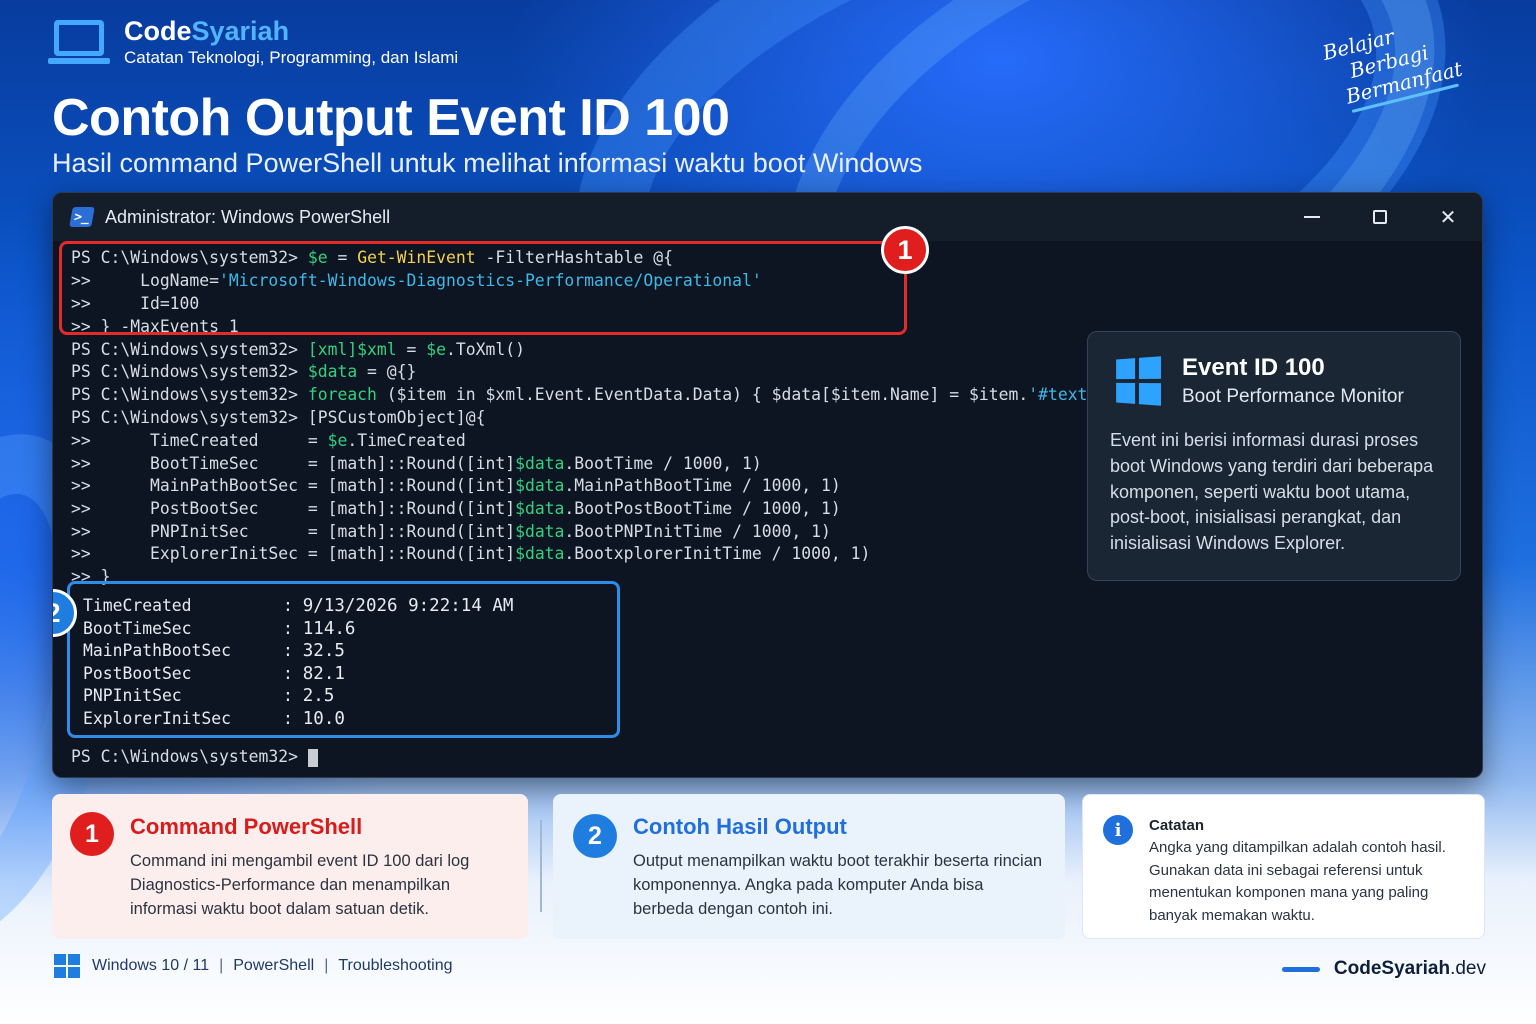 This screenshot has height=1024, width=1536. What do you see at coordinates (1118, 830) in the screenshot?
I see `info-icon: i` at bounding box center [1118, 830].